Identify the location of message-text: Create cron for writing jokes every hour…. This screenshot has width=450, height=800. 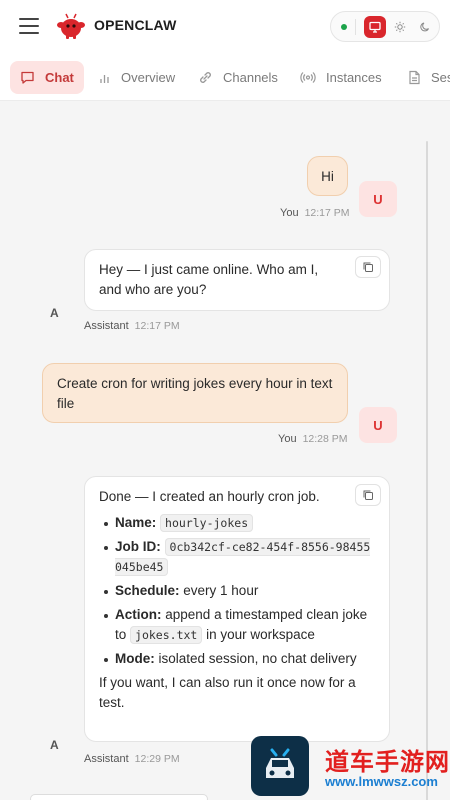
(195, 393).